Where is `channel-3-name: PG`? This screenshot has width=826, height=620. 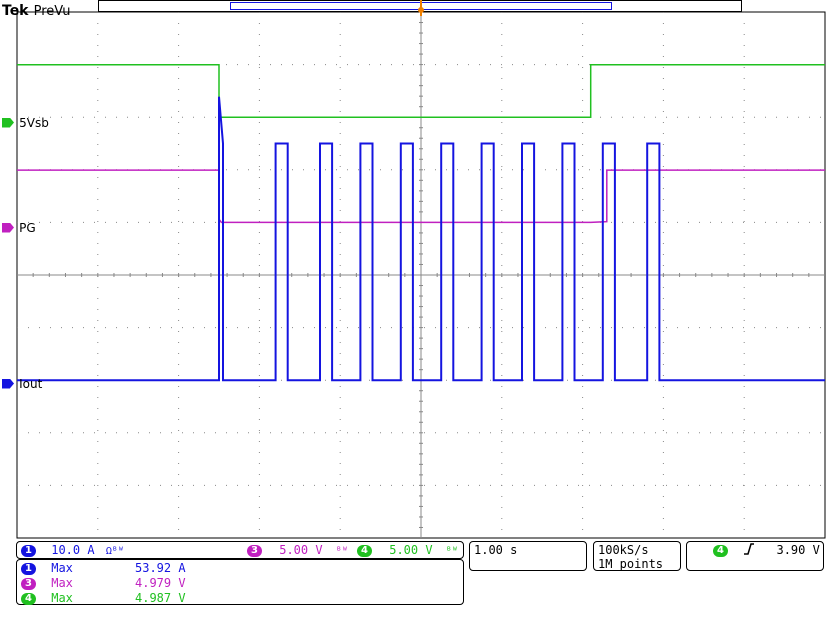
channel-3-name: PG is located at coordinates (27, 228).